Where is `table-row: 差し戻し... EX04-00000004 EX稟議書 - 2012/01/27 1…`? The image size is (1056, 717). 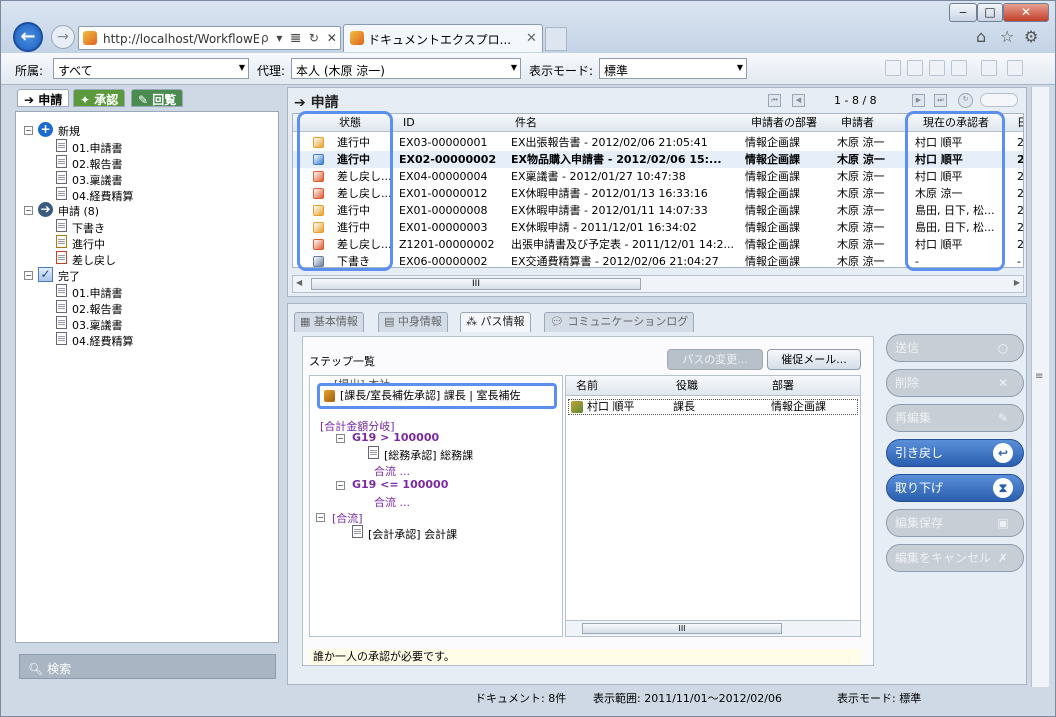 table-row: 差し戻し... EX04-00000004 EX稟議書 - 2012/01/27 1… is located at coordinates (658, 176).